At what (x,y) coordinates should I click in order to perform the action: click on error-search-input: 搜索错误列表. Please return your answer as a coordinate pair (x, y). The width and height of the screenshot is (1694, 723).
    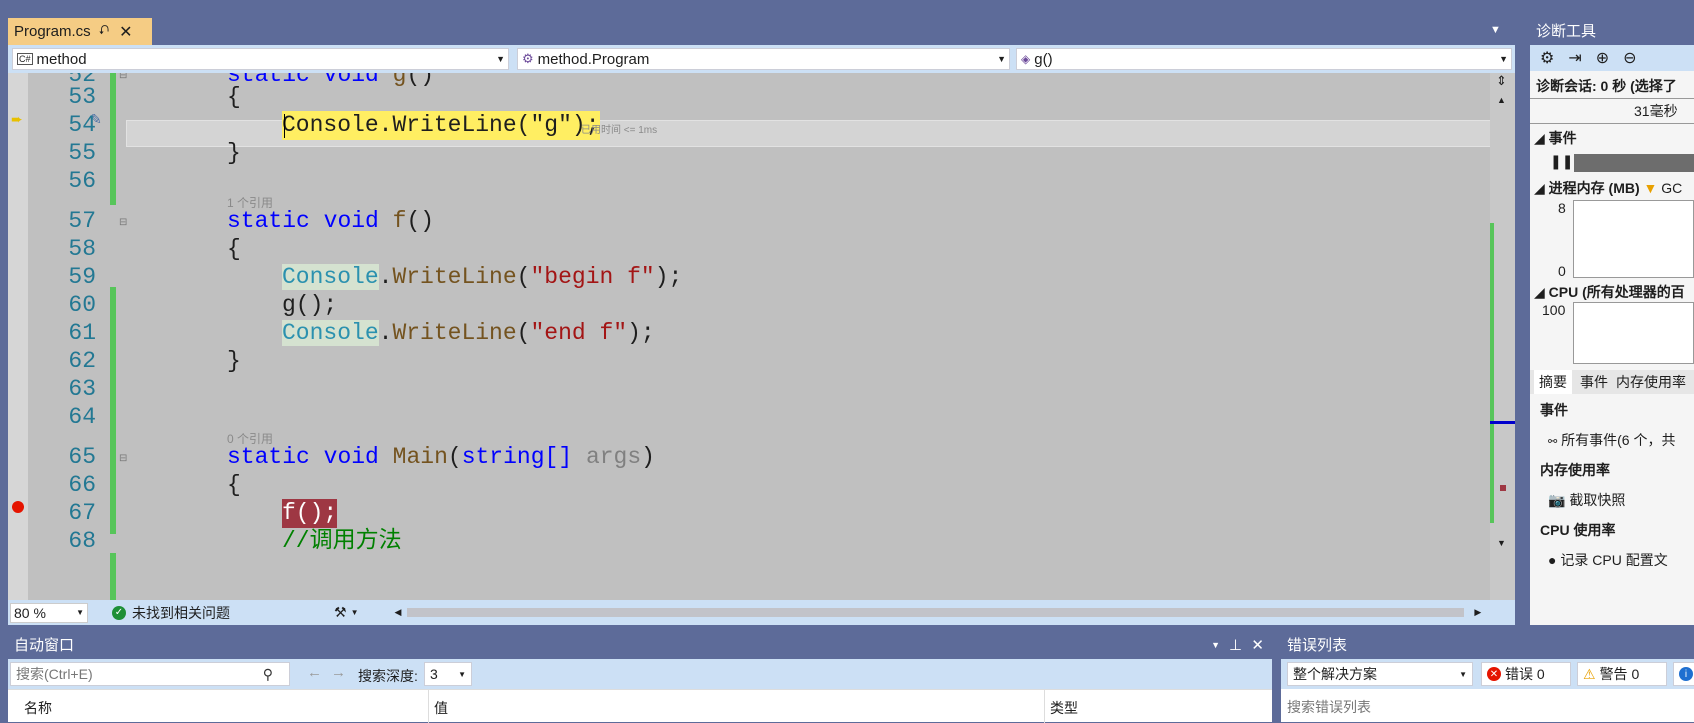
    Looking at the image, I should click on (1487, 705).